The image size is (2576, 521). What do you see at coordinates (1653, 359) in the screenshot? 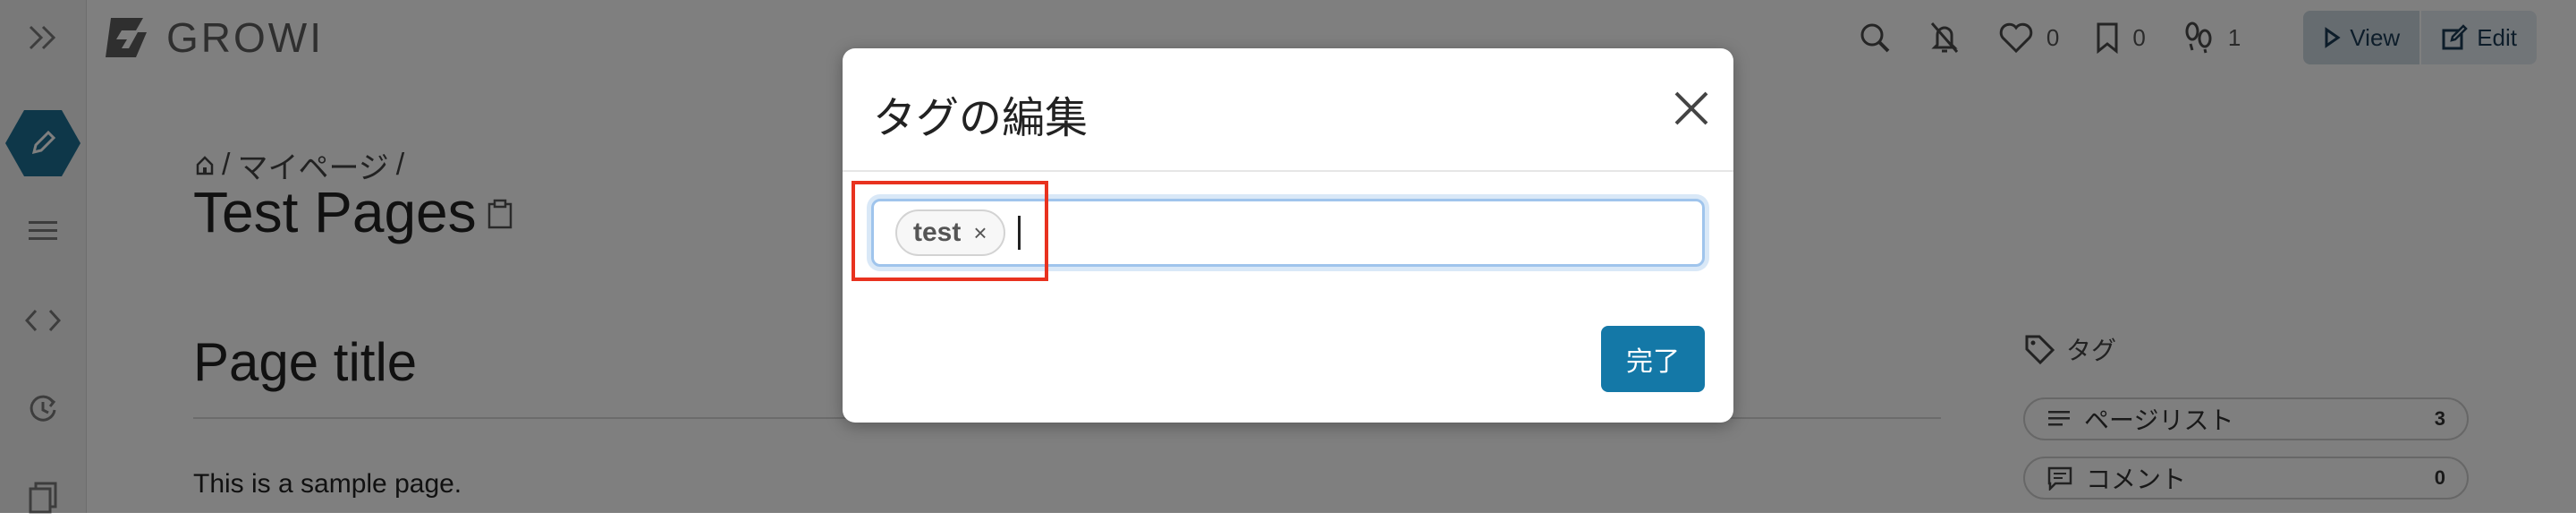
I see `done-button: 完了` at bounding box center [1653, 359].